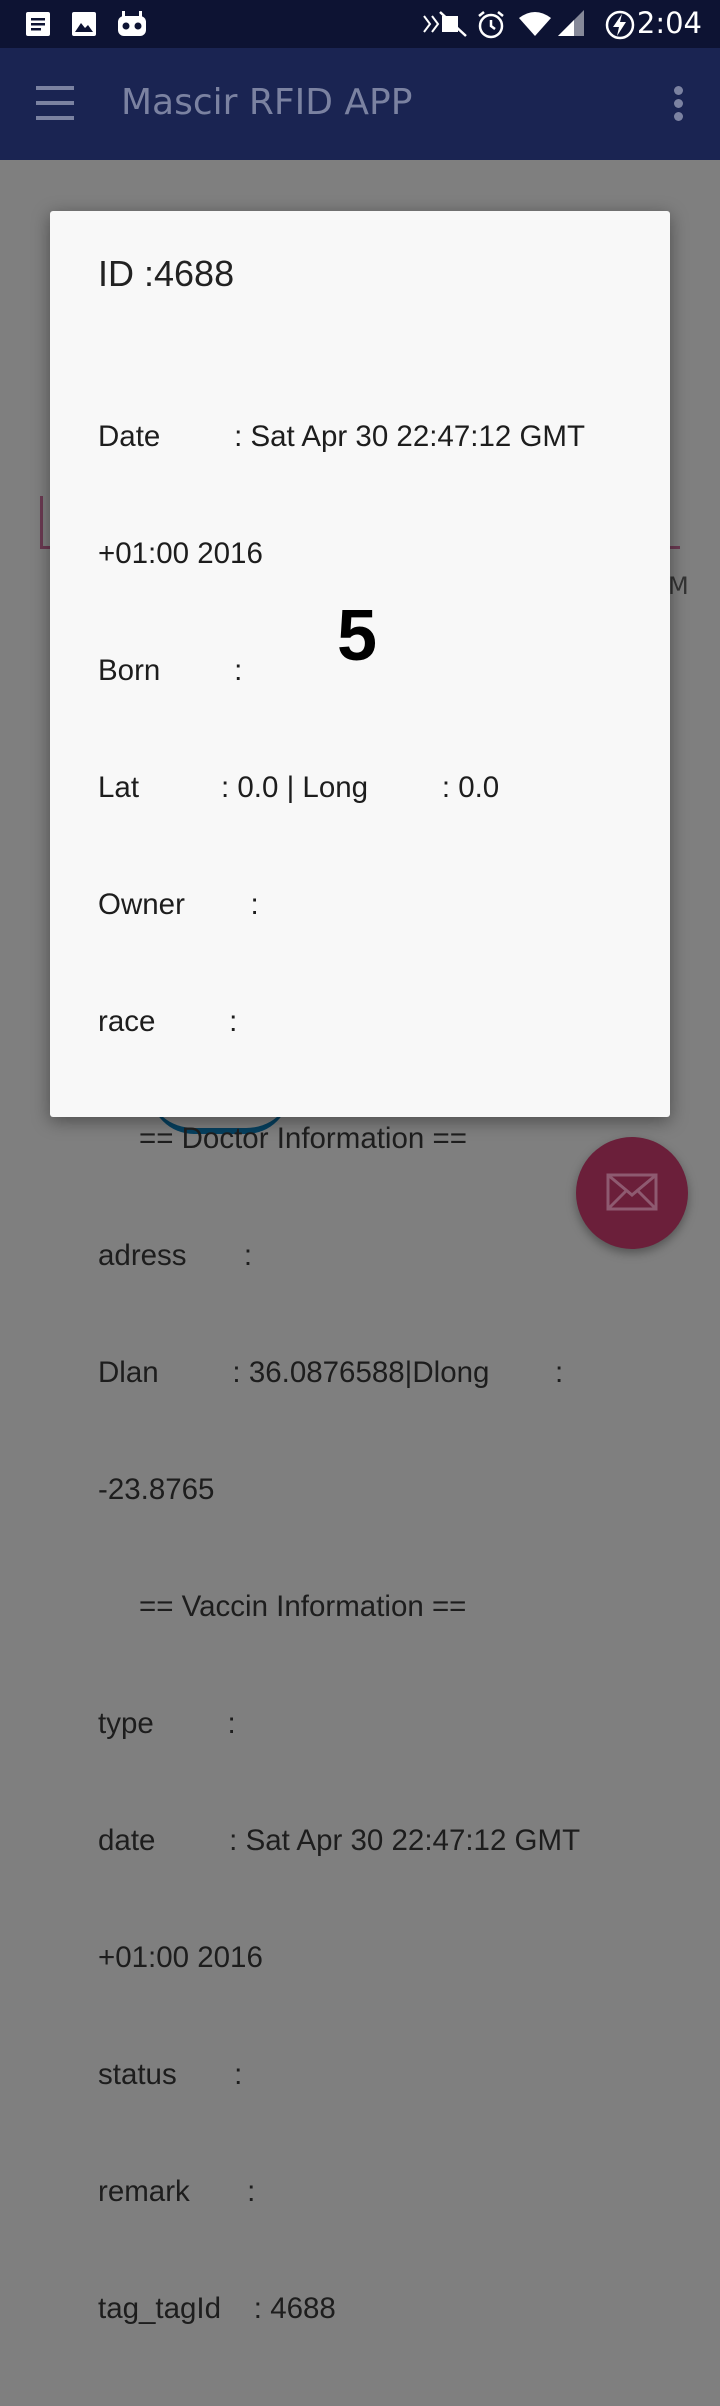  What do you see at coordinates (571, 23) in the screenshot?
I see `signal-icon` at bounding box center [571, 23].